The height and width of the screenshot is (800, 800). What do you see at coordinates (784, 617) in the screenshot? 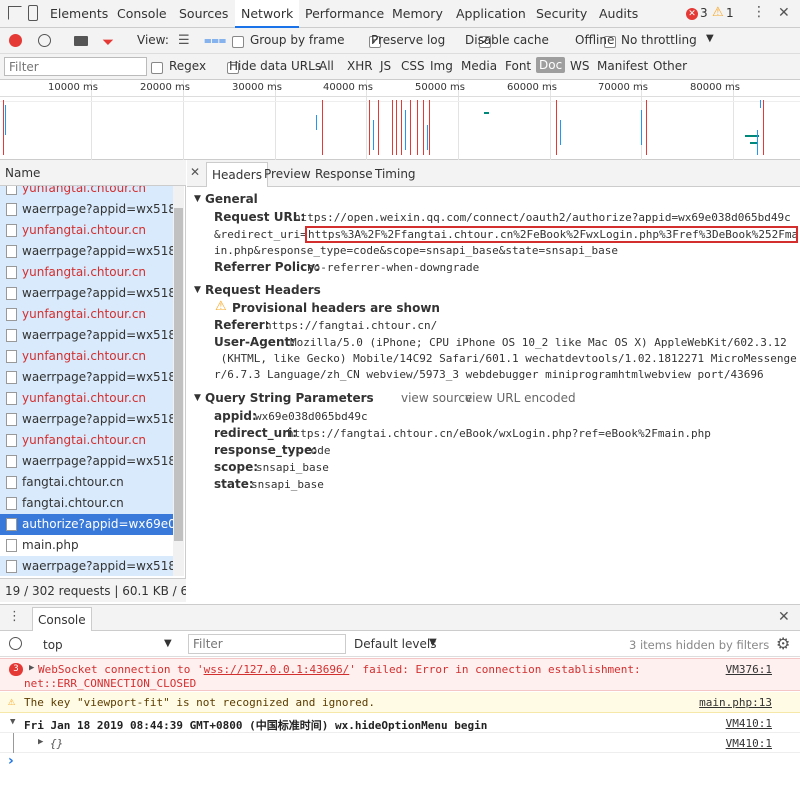
I see `close-drawer-icon: ✕` at bounding box center [784, 617].